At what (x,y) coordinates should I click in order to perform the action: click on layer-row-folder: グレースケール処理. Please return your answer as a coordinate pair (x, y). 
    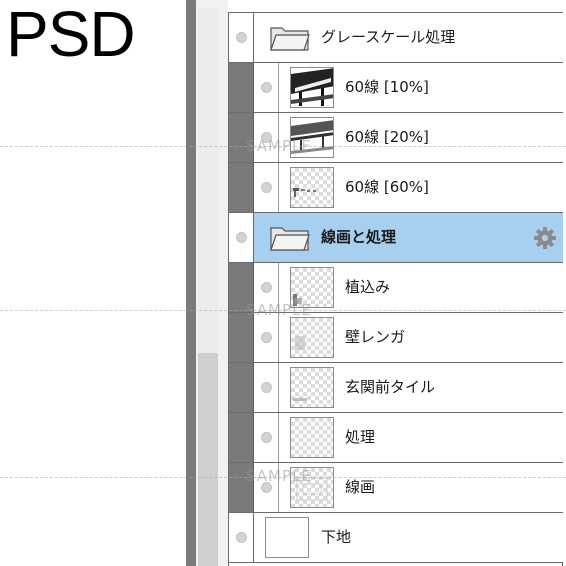
    Looking at the image, I should click on (396, 38).